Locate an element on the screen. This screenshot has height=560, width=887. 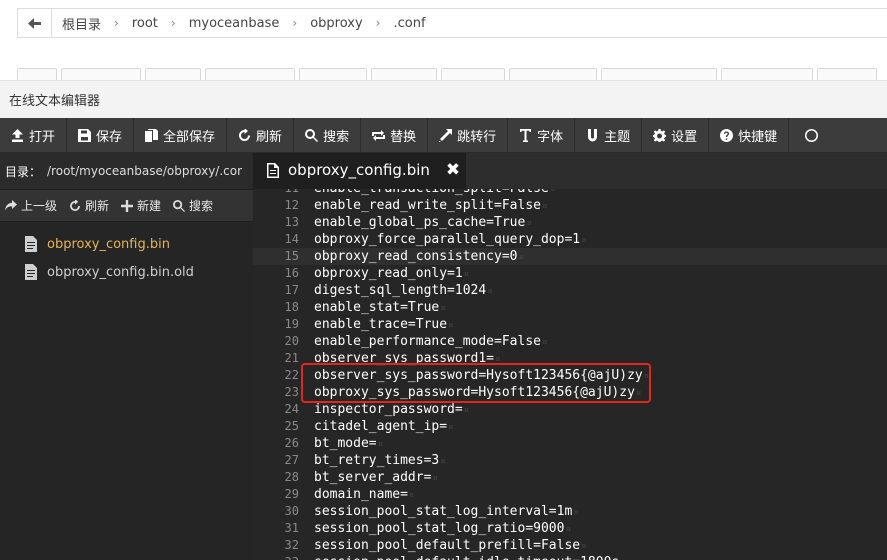
editor-tab-strip: obproxy_config.bin ✖ is located at coordinates (570, 171).